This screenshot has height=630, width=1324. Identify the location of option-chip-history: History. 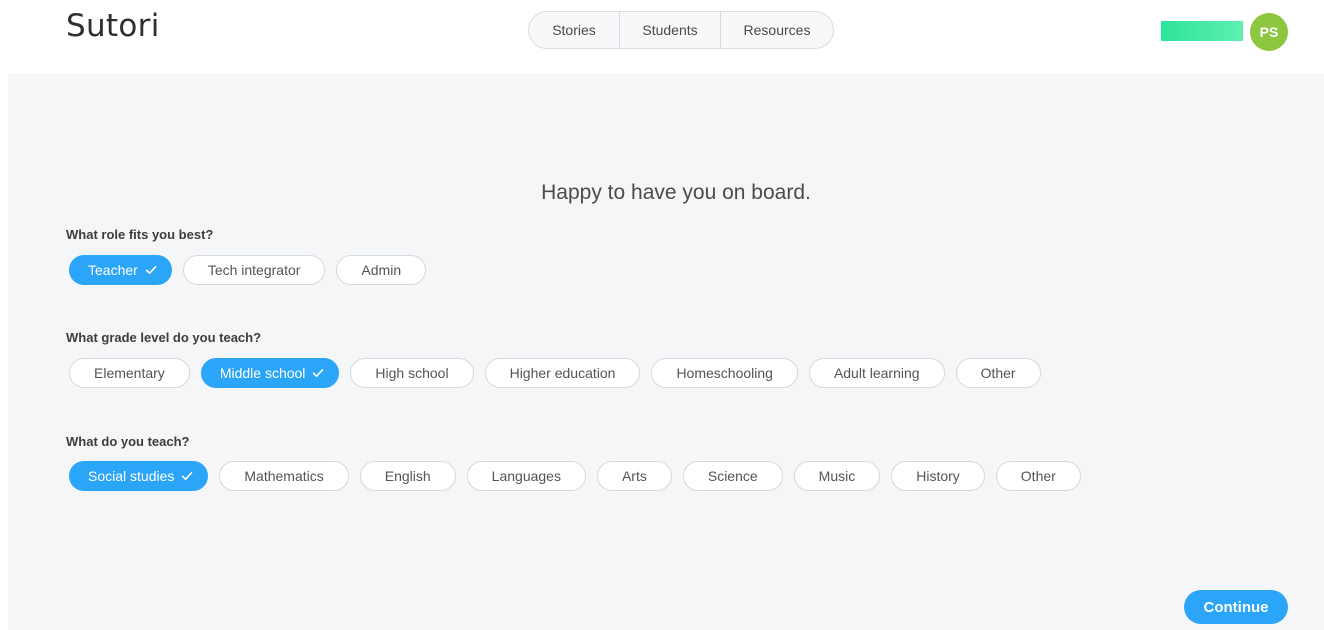
(938, 476).